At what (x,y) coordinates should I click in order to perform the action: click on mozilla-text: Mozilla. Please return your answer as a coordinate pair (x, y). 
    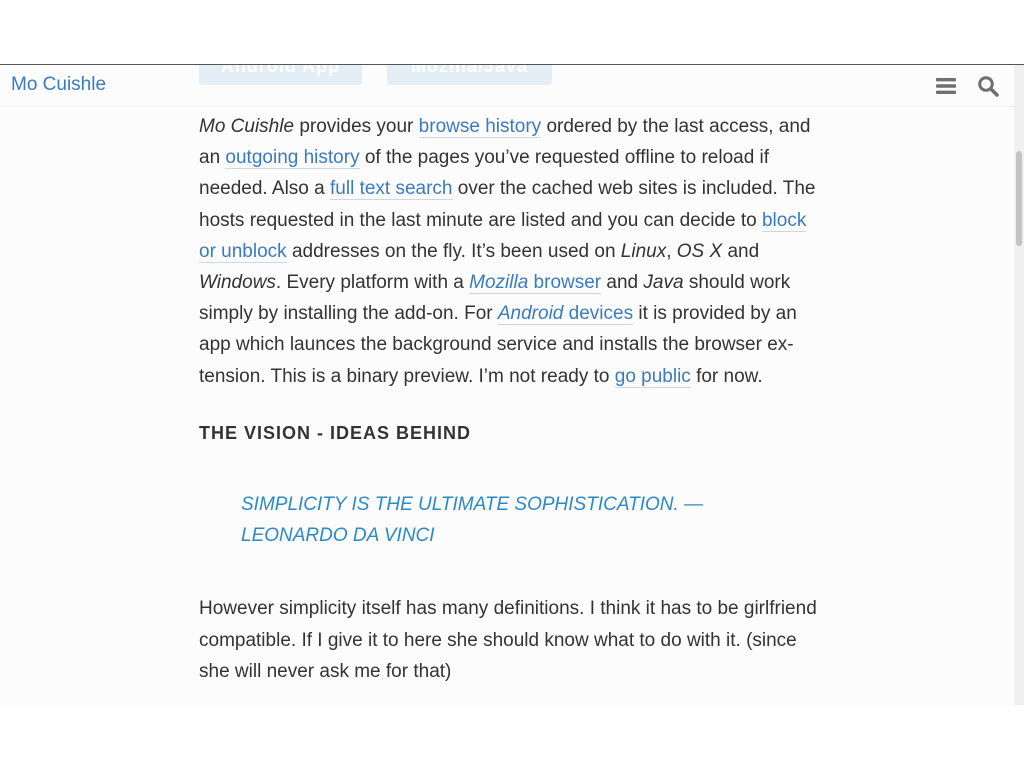
    Looking at the image, I should click on (499, 283).